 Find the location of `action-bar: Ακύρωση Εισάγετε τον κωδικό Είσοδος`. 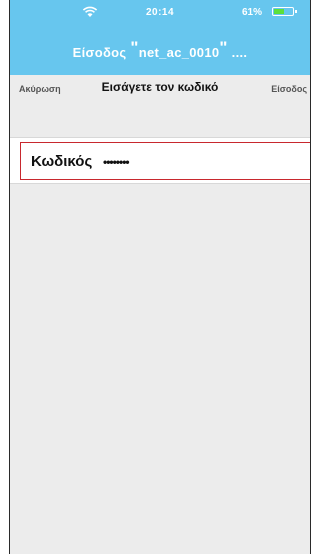

action-bar: Ακύρωση Εισάγετε τον κωδικό Είσοδος is located at coordinates (160, 88).